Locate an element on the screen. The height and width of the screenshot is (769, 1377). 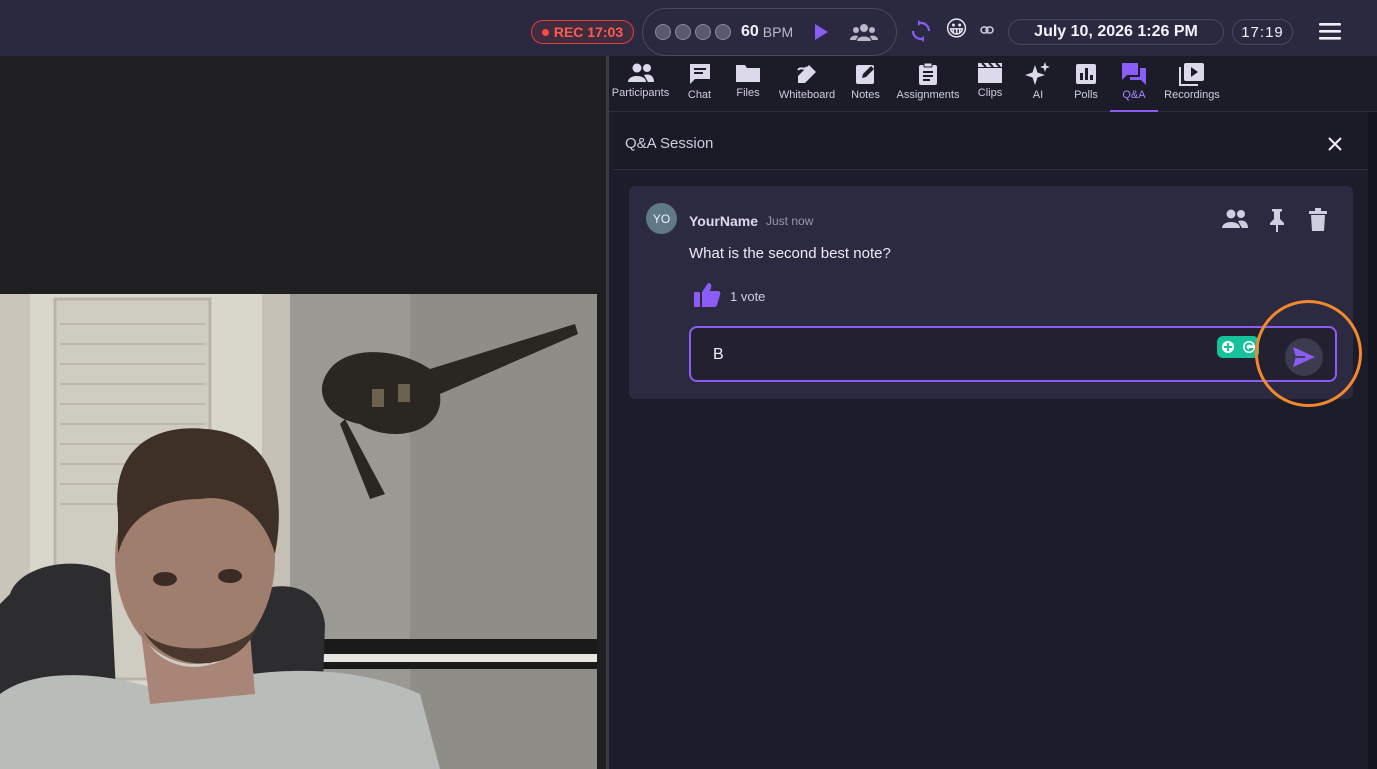
assignments-icon is located at coordinates (928, 73).